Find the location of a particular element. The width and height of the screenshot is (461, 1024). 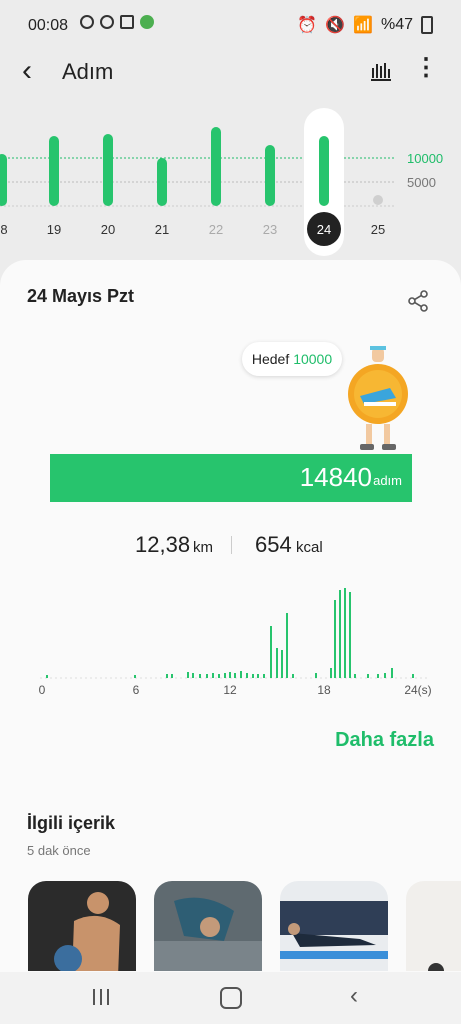

distance-value: 12,38 is located at coordinates (163, 544).